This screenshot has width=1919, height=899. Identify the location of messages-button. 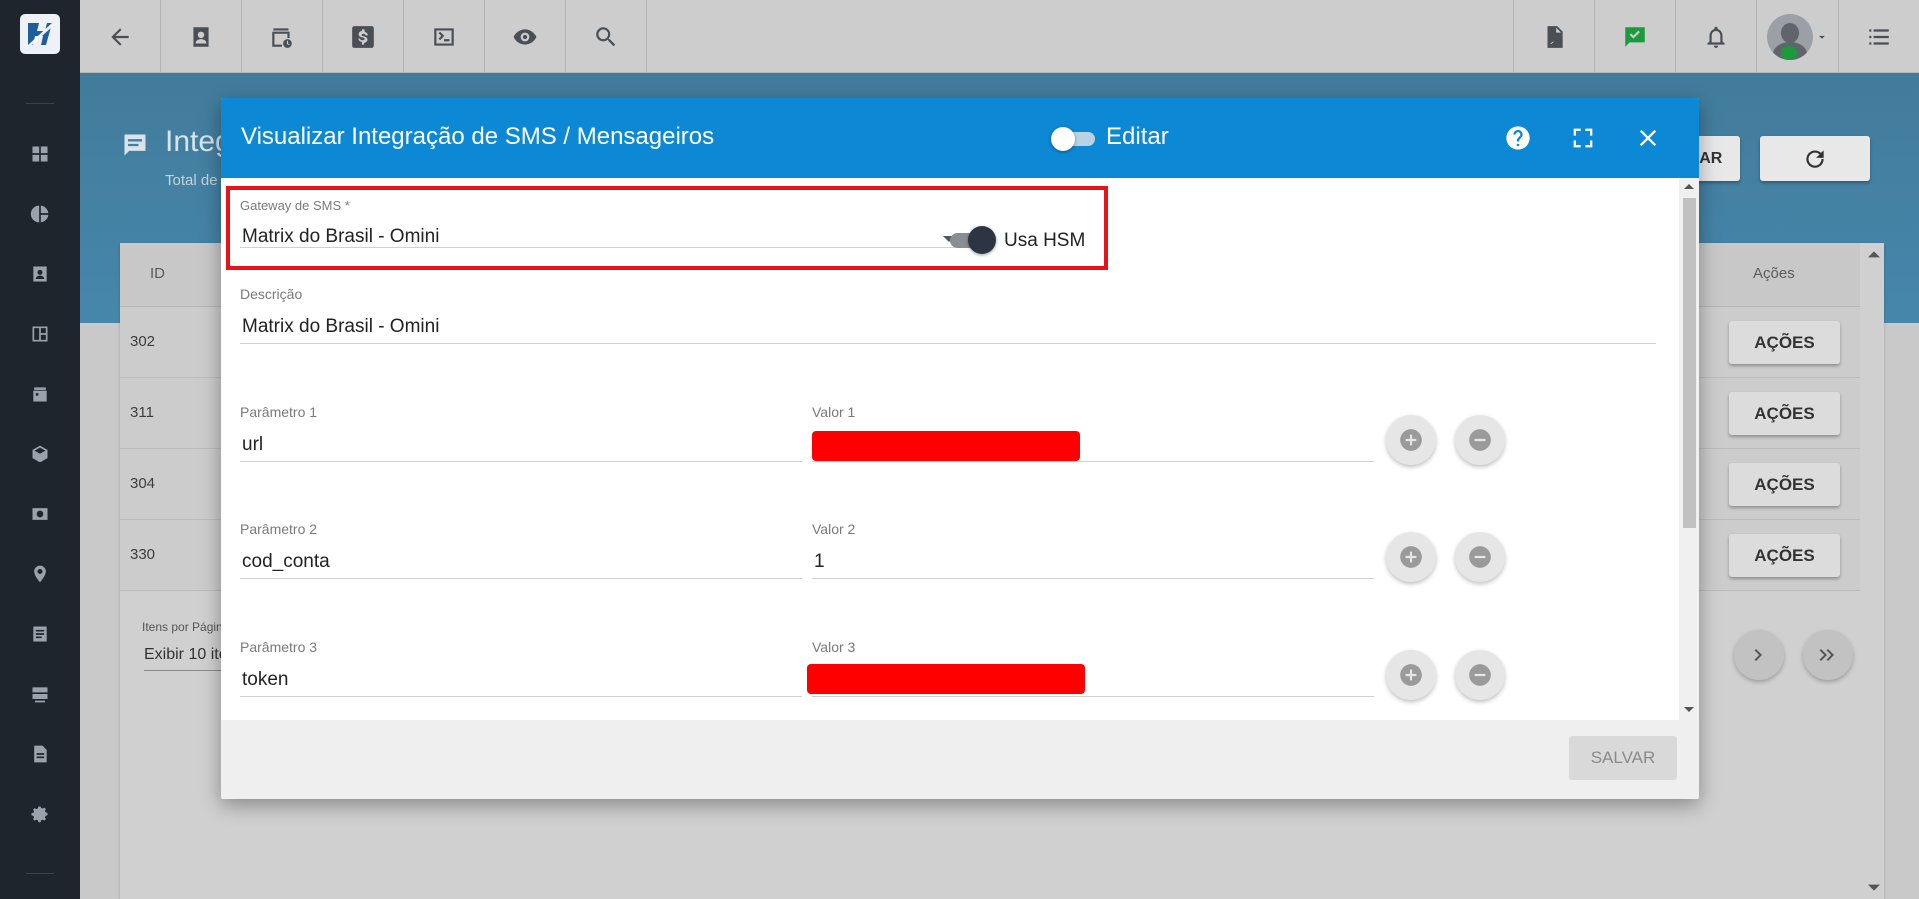
(1634, 36).